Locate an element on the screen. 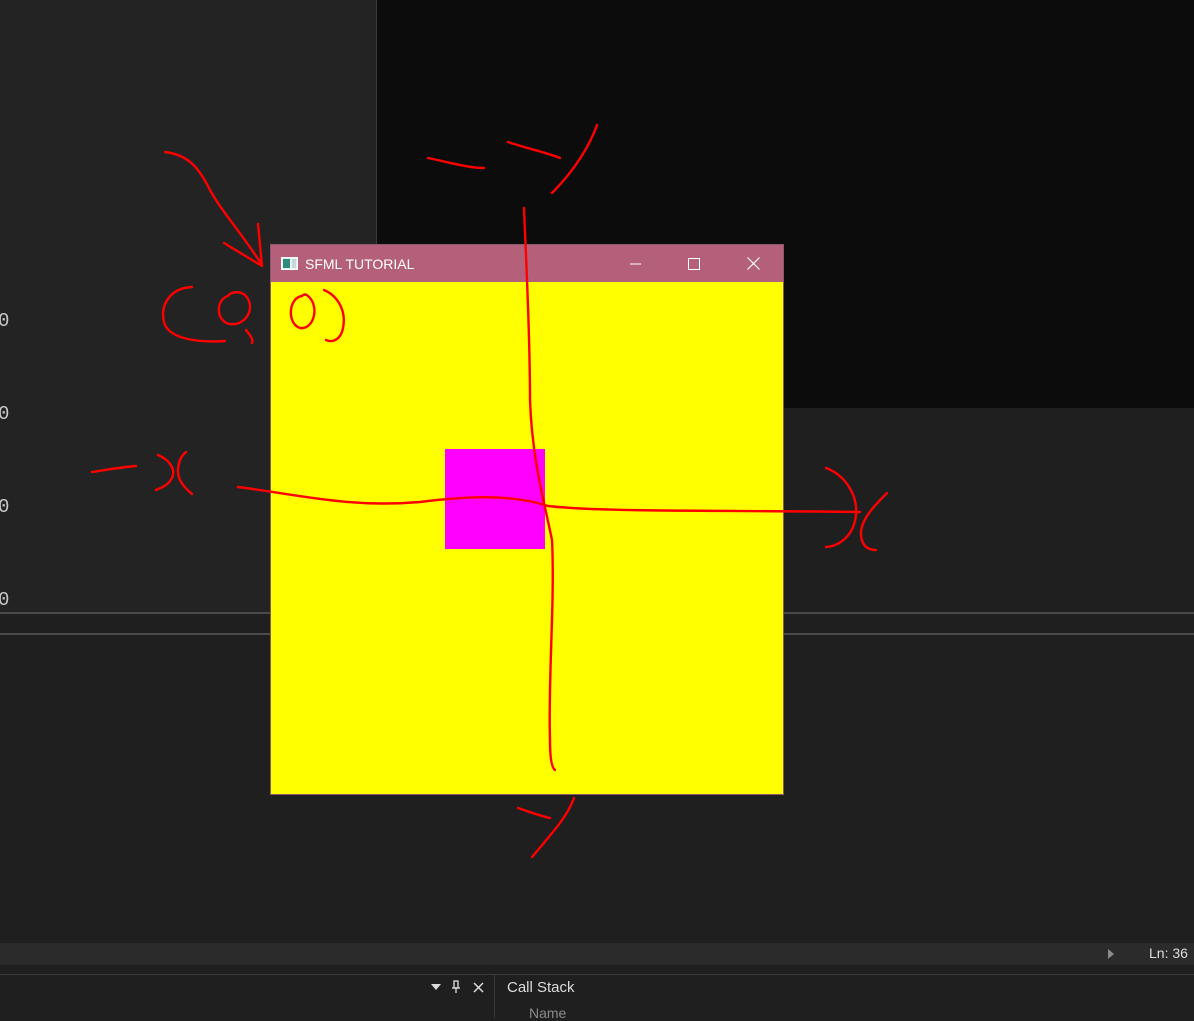 The width and height of the screenshot is (1194, 1021). bottom-left-tool-panel is located at coordinates (247, 996).